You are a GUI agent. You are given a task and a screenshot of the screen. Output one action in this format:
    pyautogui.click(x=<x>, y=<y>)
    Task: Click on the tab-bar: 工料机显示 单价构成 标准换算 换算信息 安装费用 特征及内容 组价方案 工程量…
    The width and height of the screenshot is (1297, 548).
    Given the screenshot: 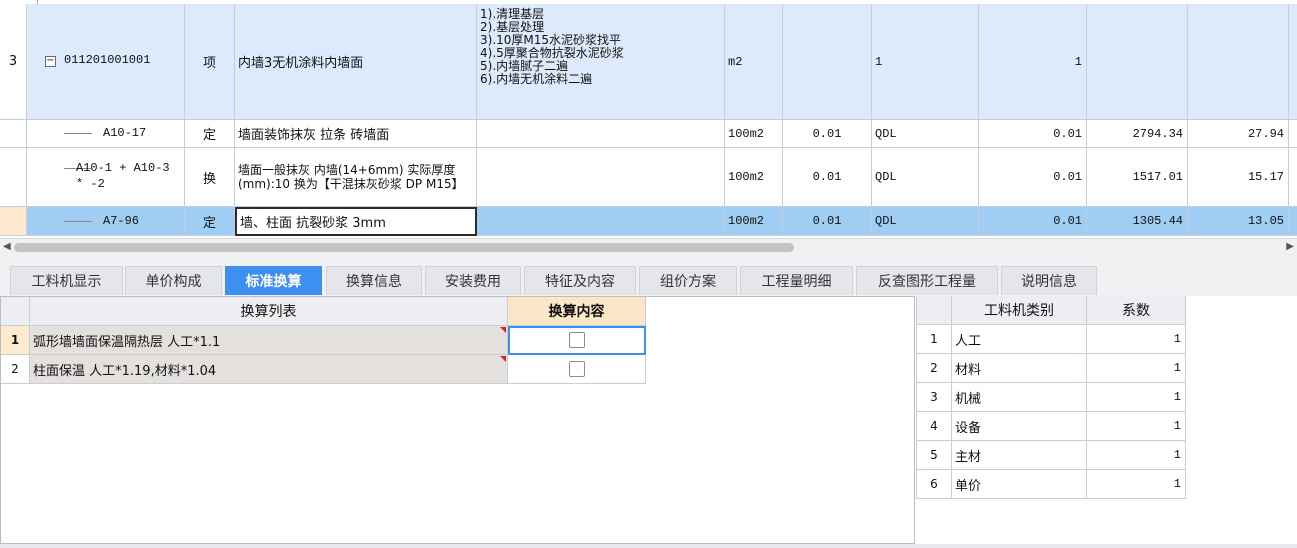 What is the action you would take?
    pyautogui.click(x=648, y=276)
    